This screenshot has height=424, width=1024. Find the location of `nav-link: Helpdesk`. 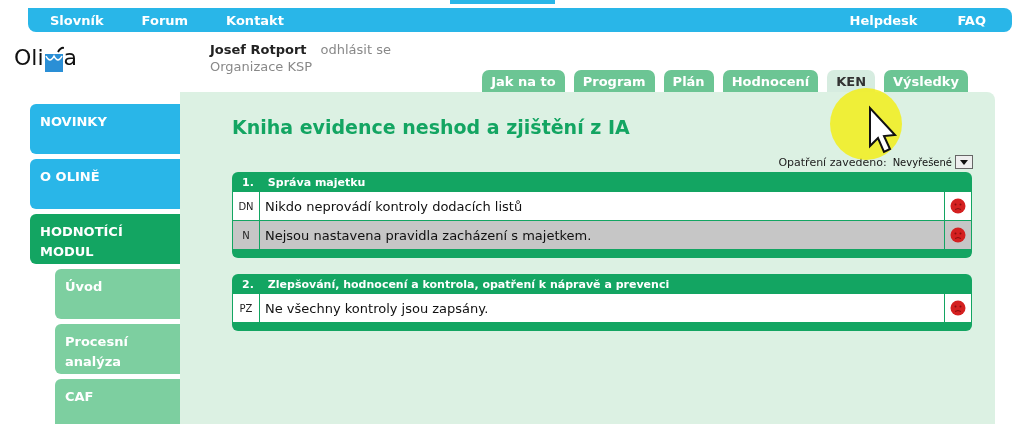

nav-link: Helpdesk is located at coordinates (883, 20).